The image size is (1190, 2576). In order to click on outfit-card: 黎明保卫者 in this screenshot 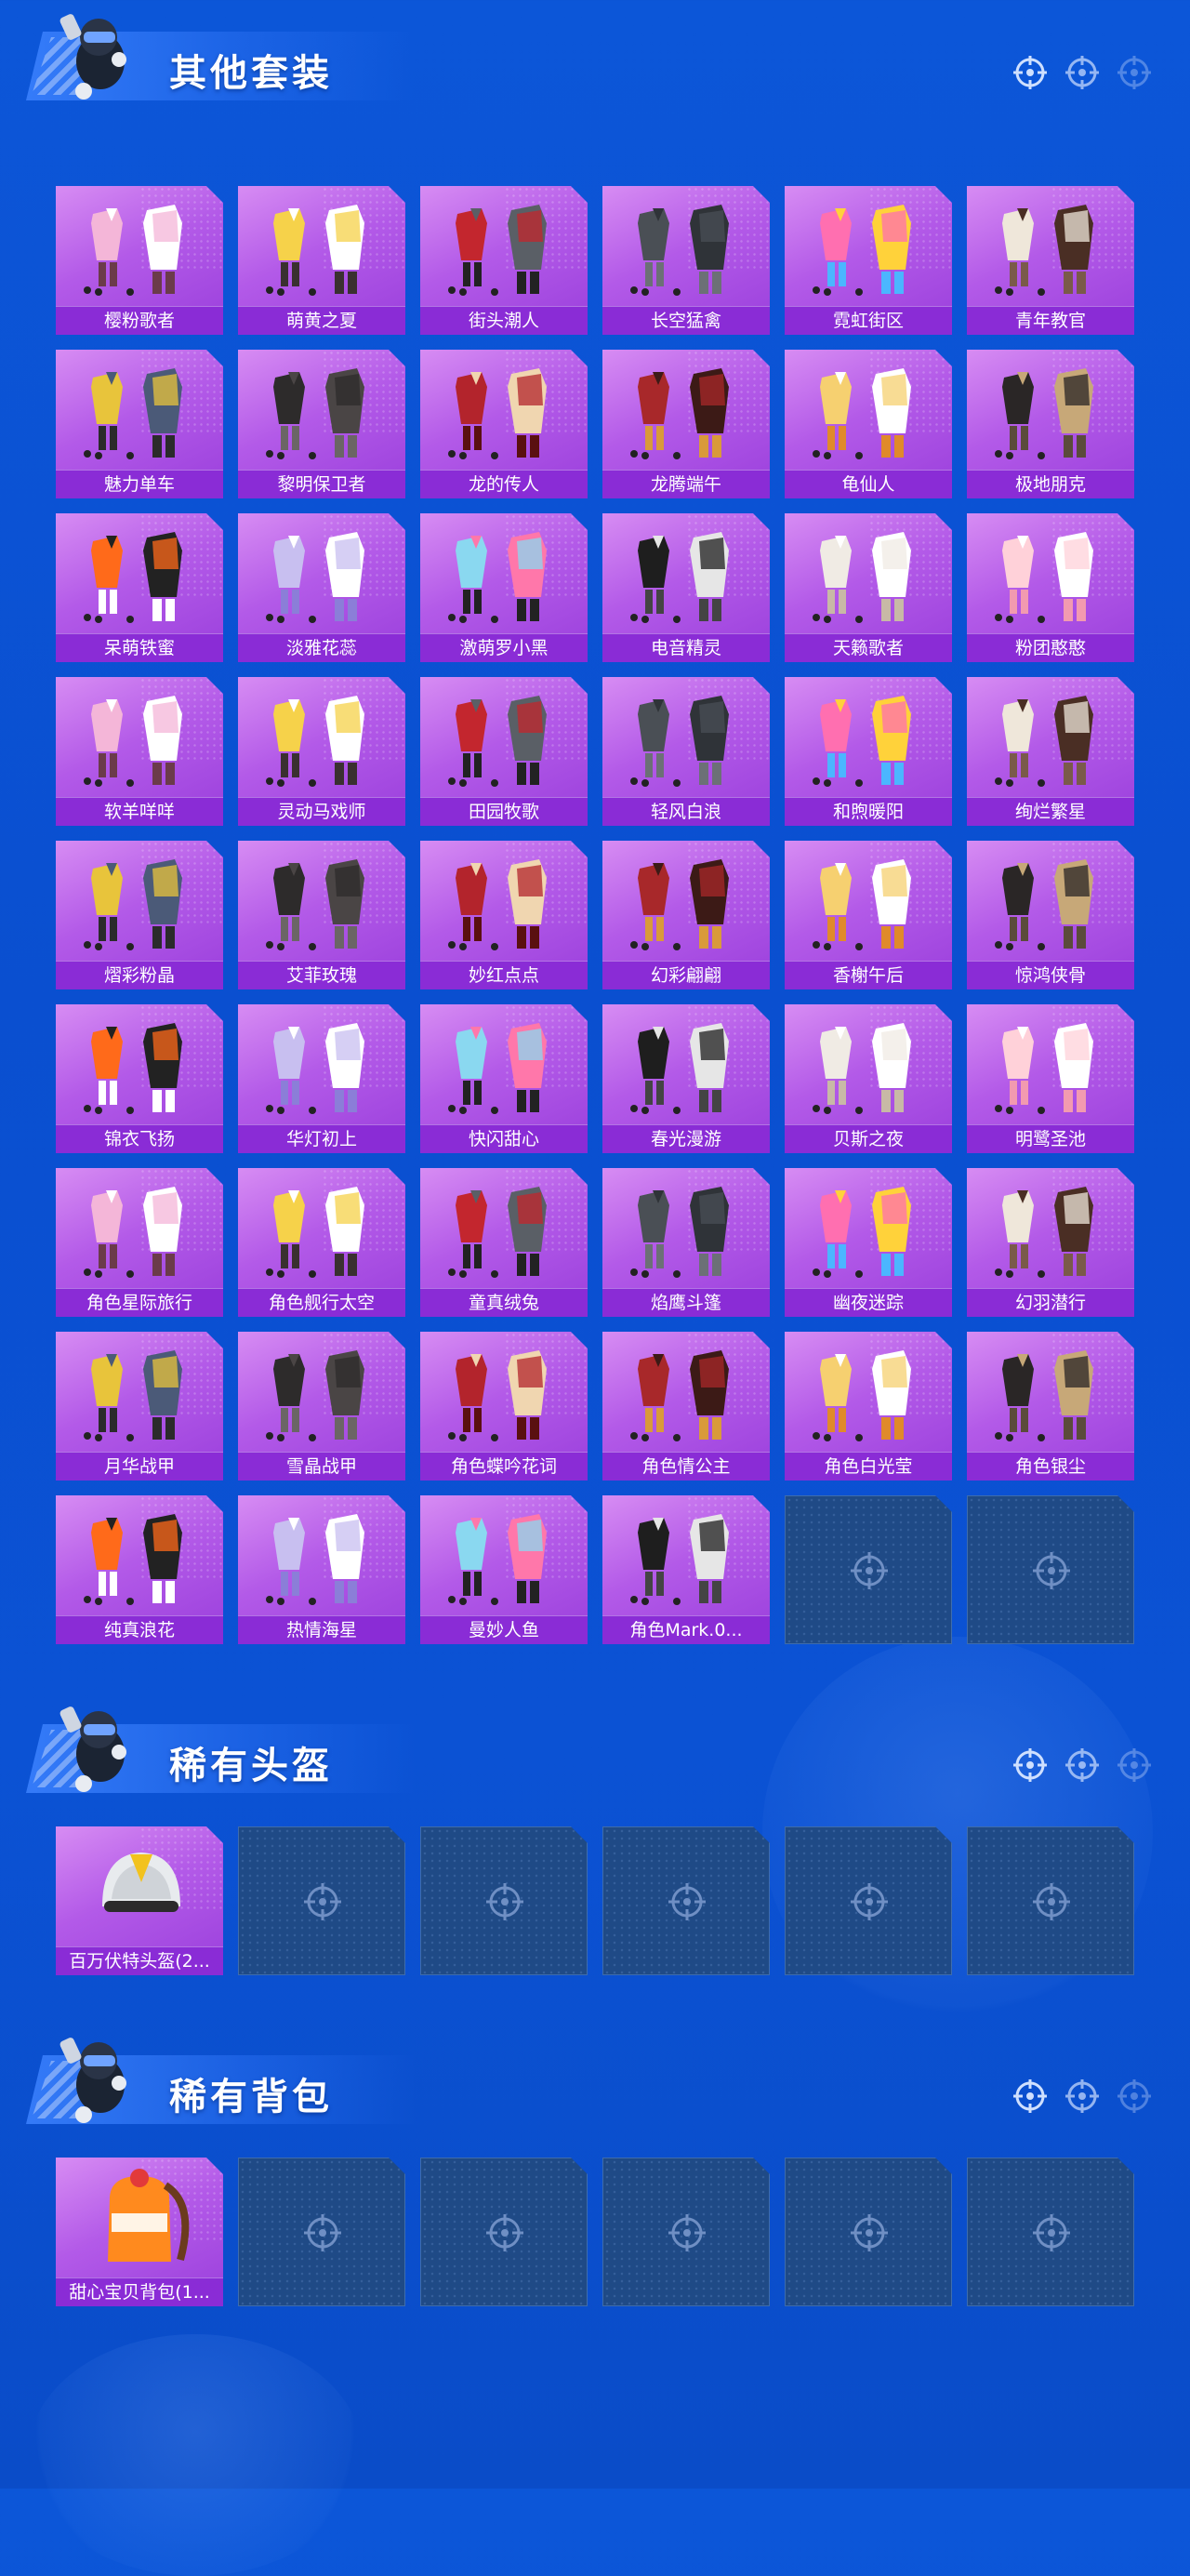, I will do `click(321, 424)`.